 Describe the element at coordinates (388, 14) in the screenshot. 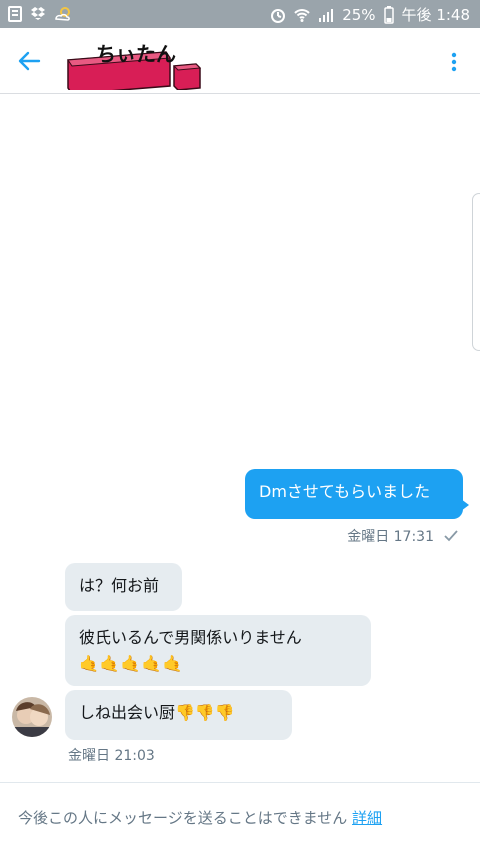

I see `battery-icon` at that location.